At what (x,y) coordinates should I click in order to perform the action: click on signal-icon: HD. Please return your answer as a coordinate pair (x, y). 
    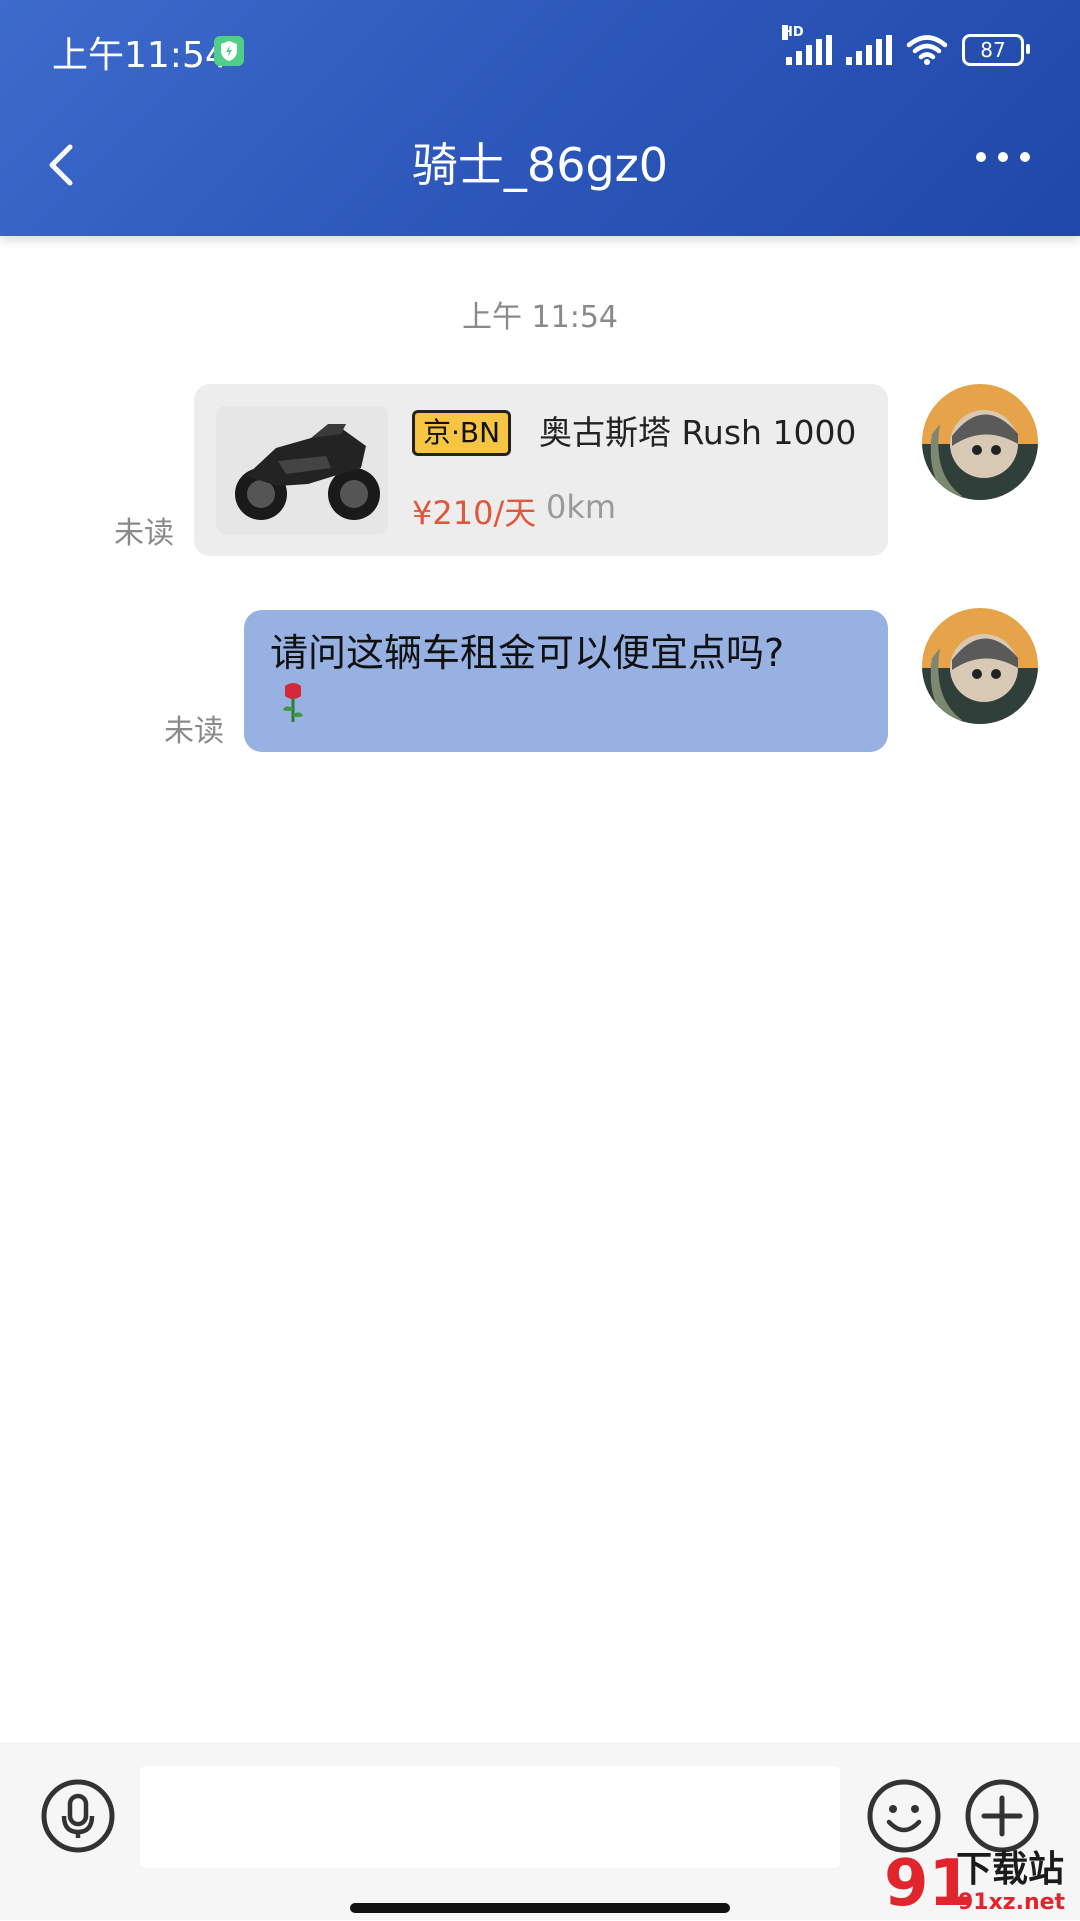
    Looking at the image, I should click on (807, 45).